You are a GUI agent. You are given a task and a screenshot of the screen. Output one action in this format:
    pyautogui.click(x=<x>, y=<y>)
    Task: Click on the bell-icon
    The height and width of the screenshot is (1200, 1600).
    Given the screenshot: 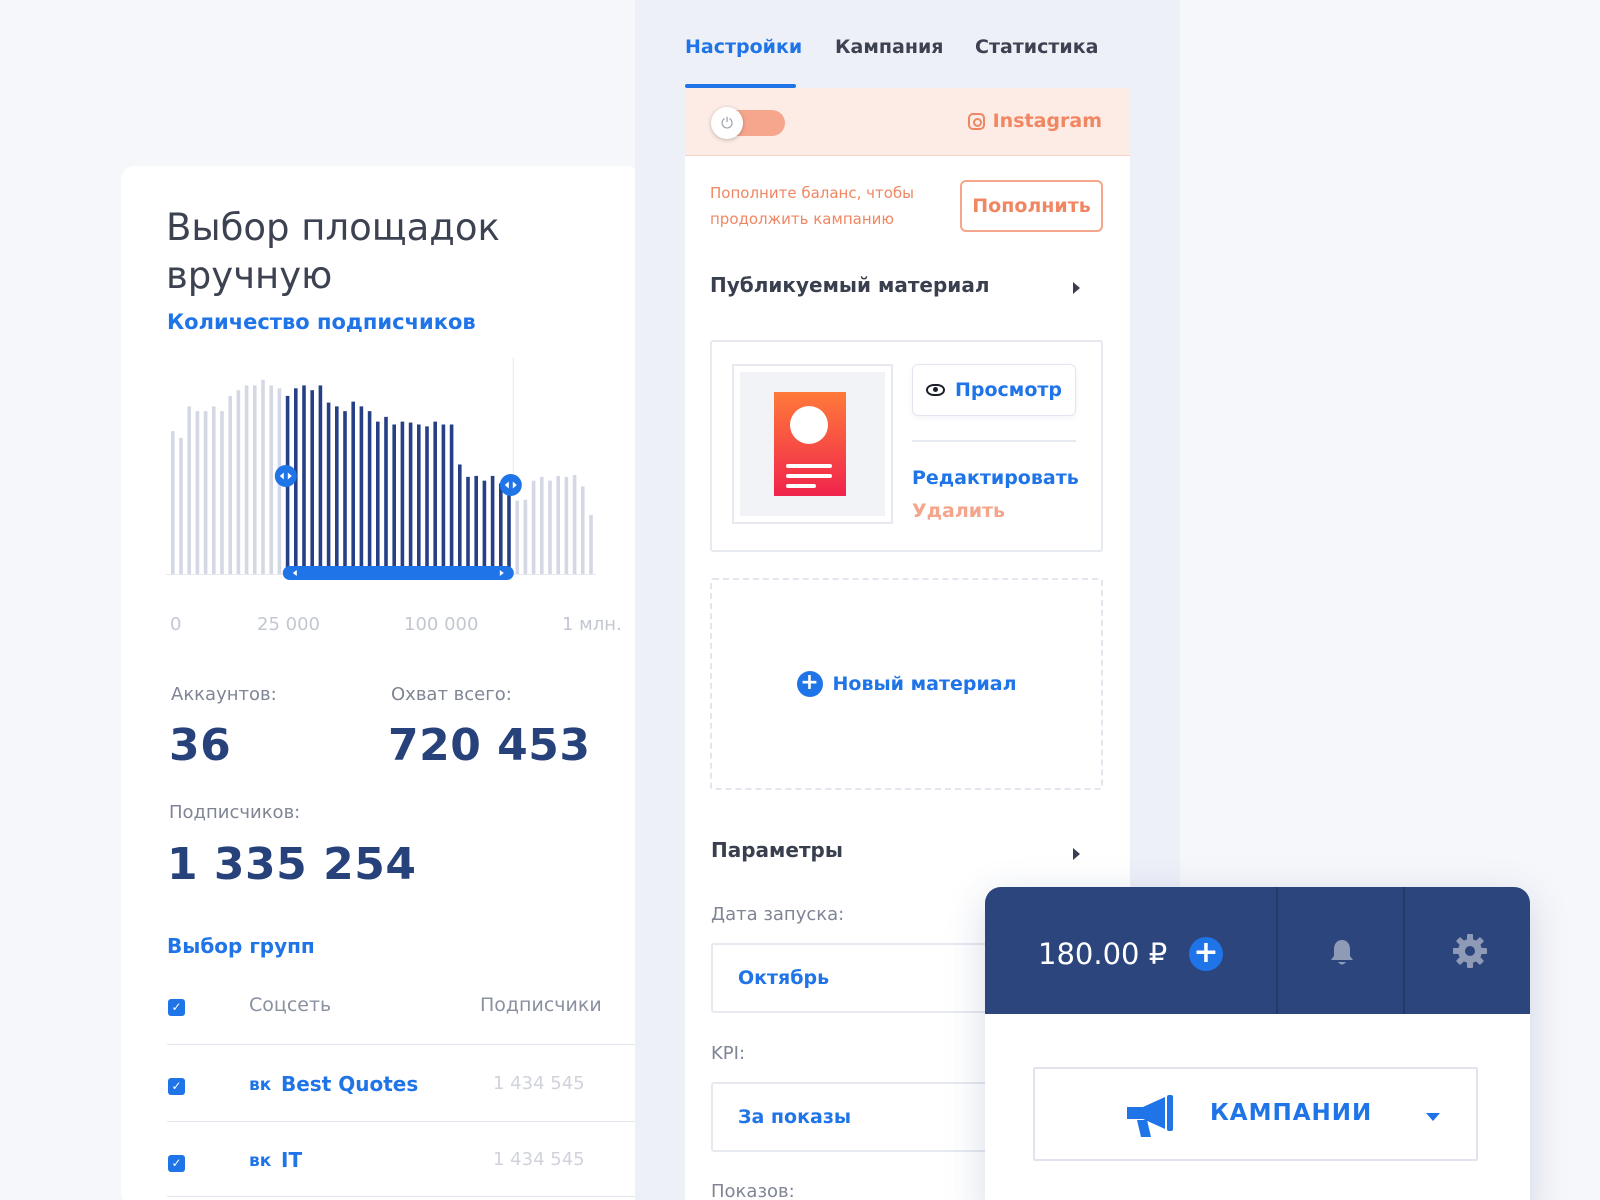 What is the action you would take?
    pyautogui.click(x=1342, y=952)
    